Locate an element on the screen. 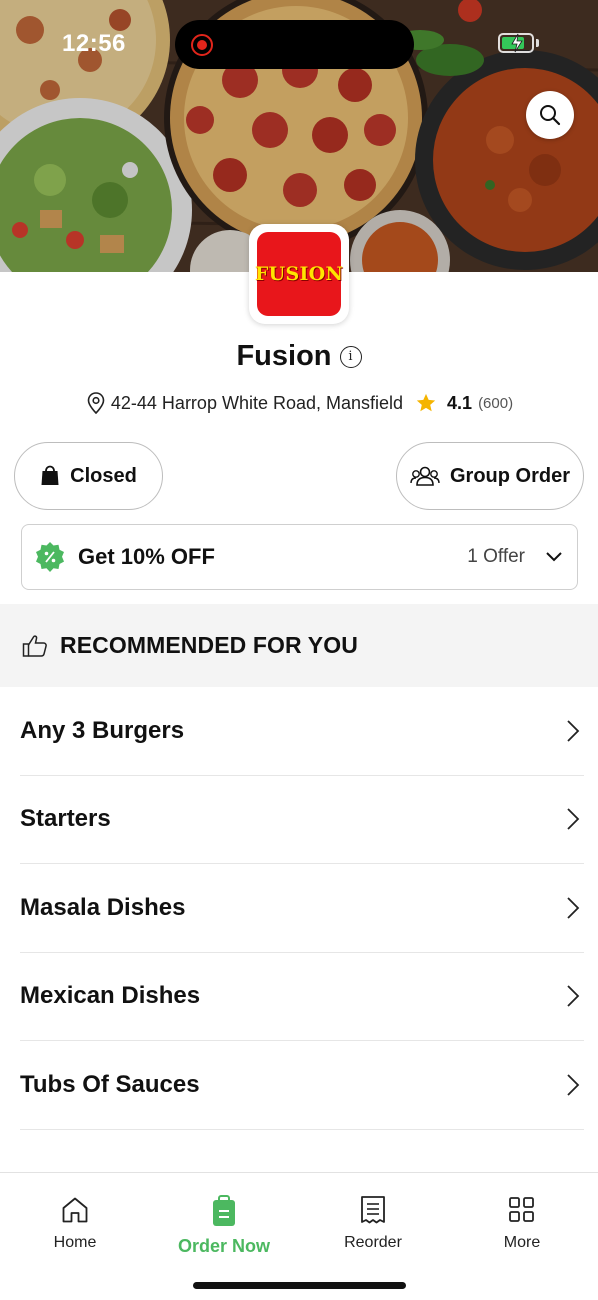  nav-more-label: More is located at coordinates (522, 1242).